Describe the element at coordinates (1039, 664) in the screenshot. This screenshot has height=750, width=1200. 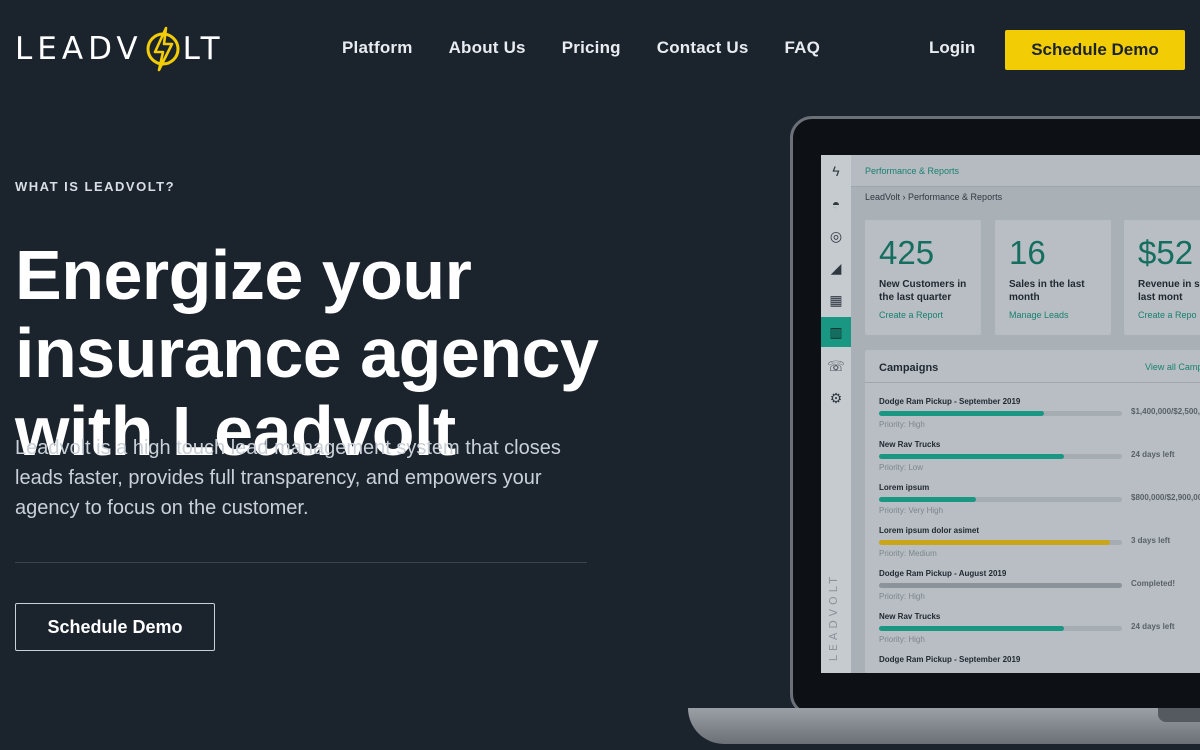
I see `campaign-row: Dodge Ram Pickup - September 2019` at that location.